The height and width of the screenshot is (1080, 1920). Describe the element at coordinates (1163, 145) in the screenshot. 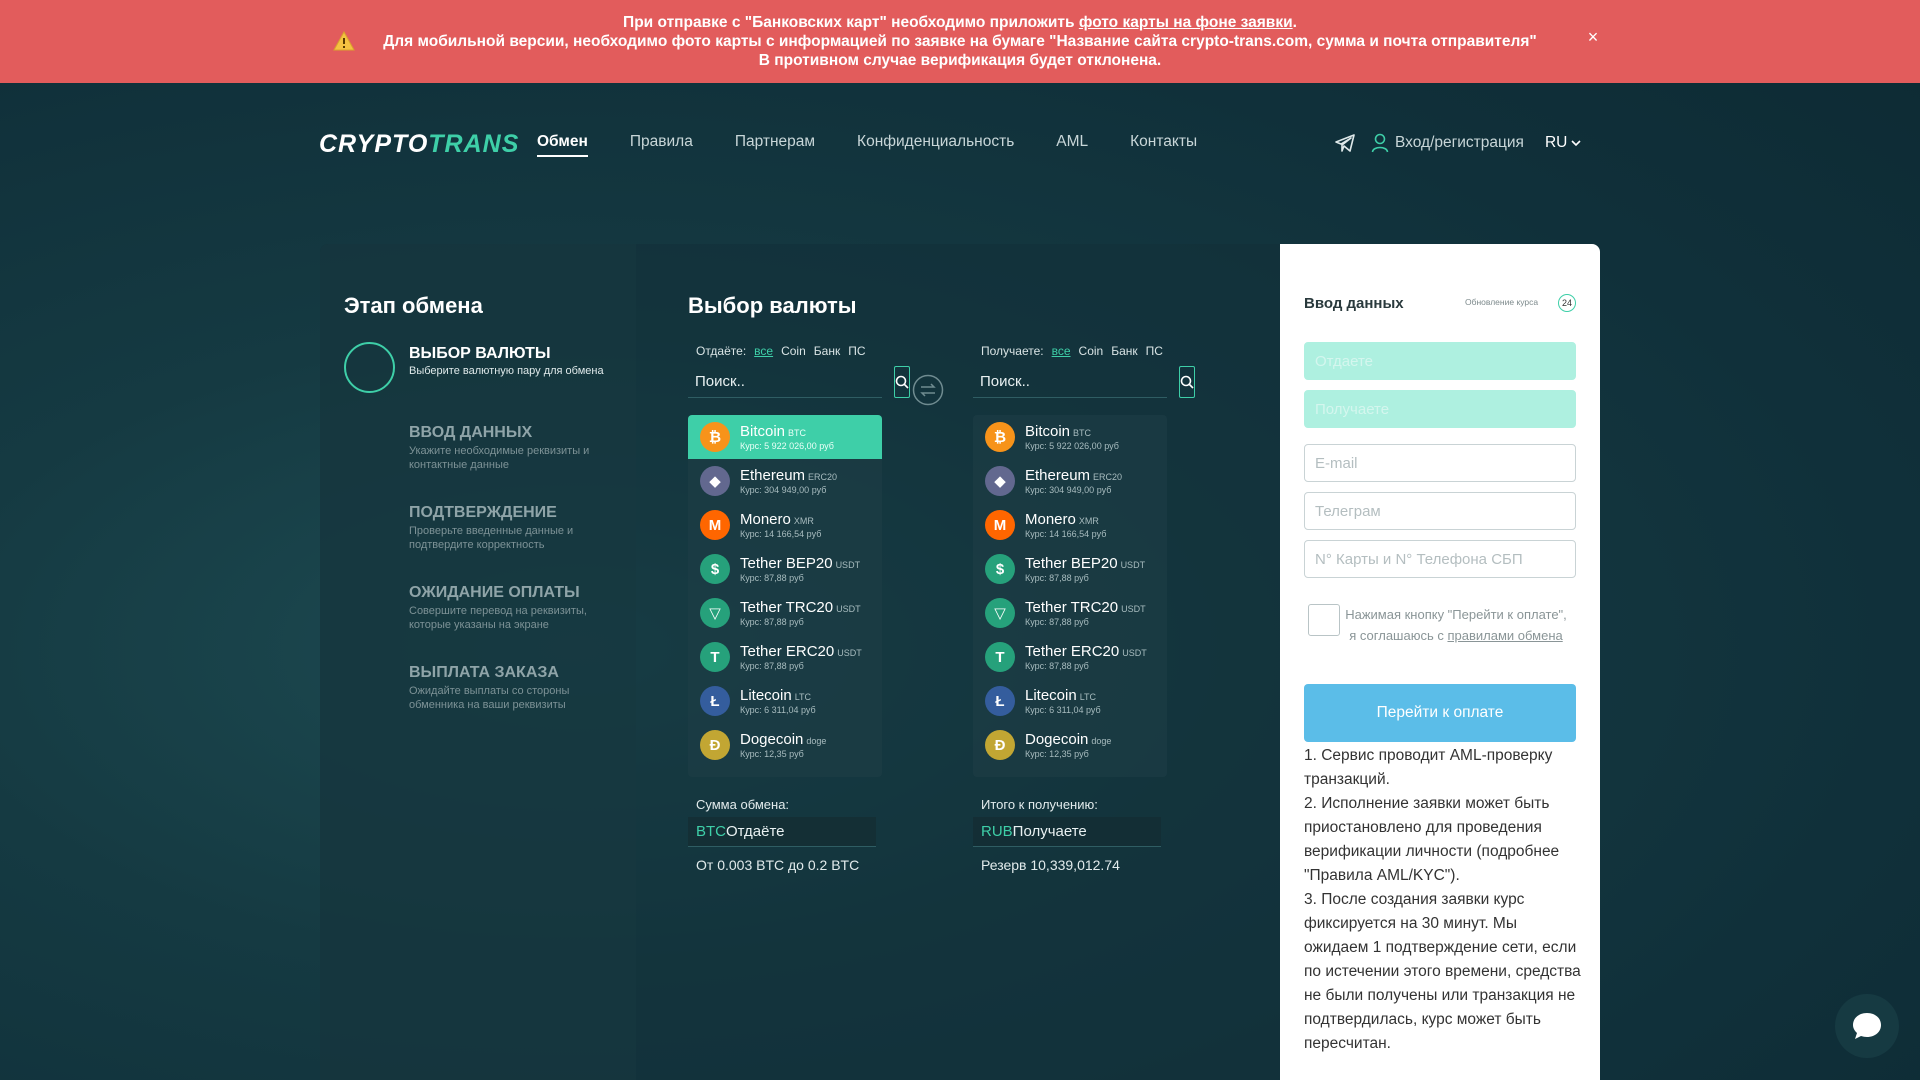

I see `nav-contacts: Контакты` at that location.